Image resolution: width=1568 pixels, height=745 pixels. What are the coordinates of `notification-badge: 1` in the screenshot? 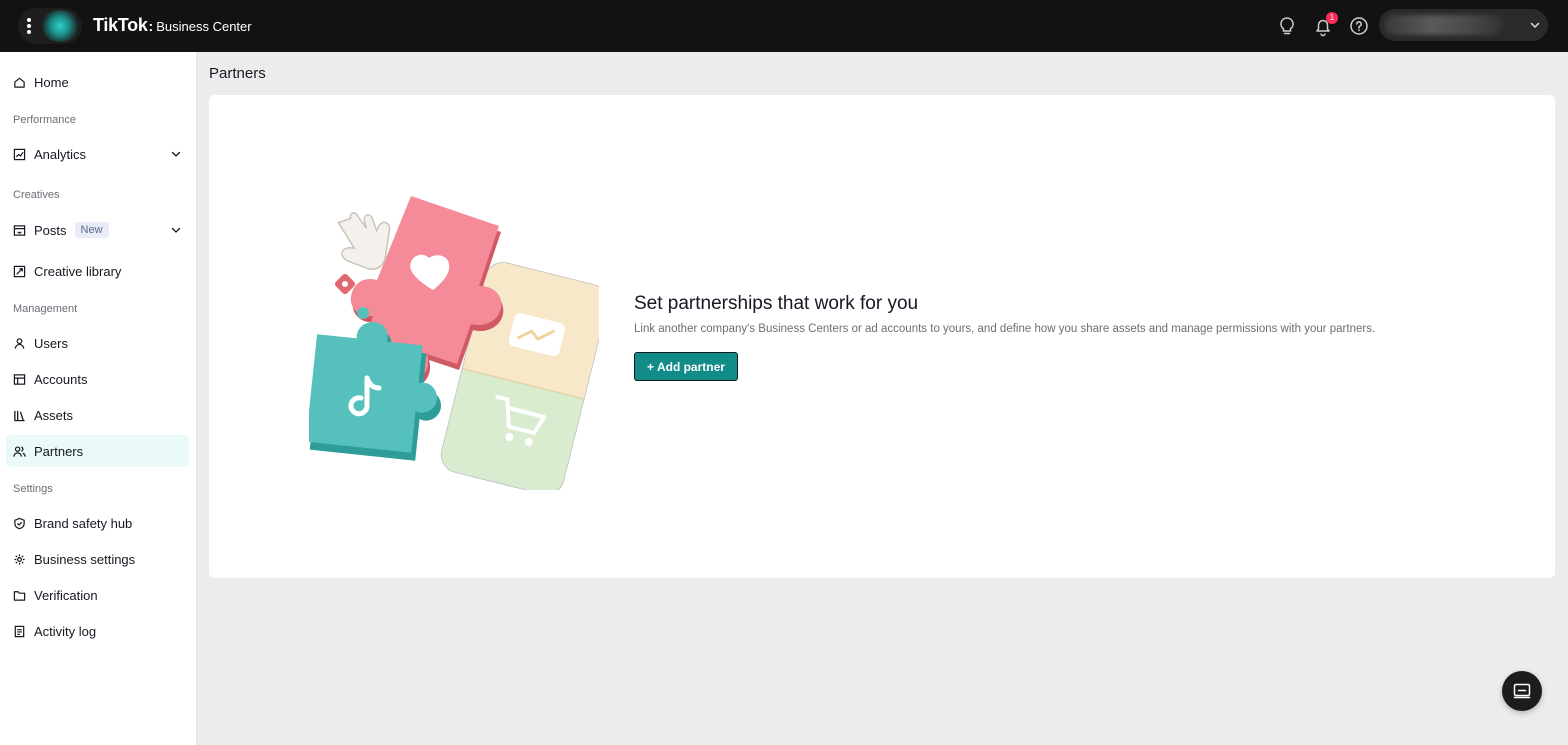 It's located at (1332, 18).